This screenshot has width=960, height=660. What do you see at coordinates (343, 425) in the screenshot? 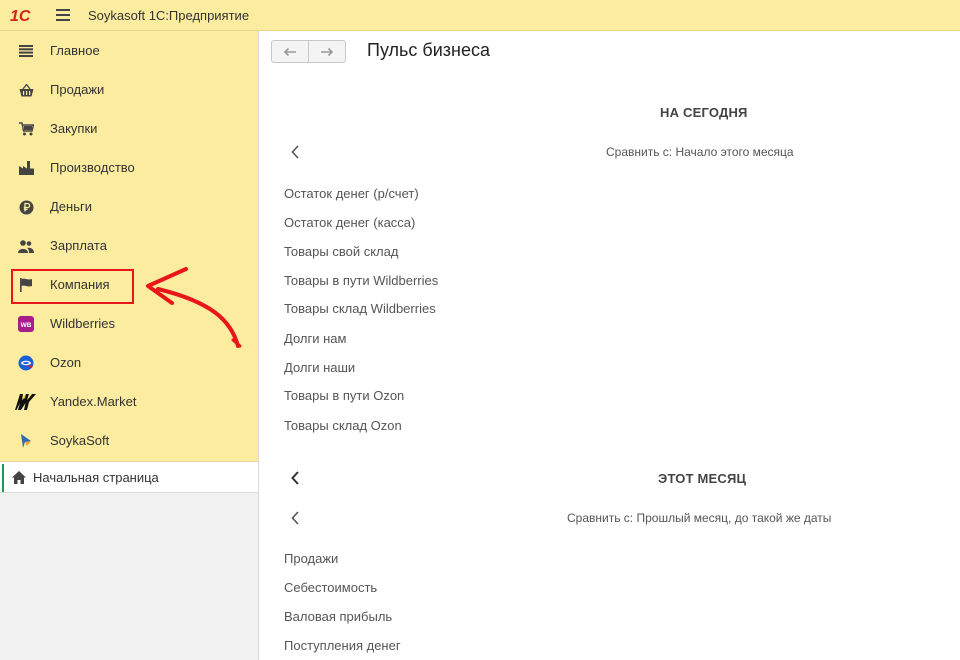
I see `metric-item: Товары склад Ozon` at bounding box center [343, 425].